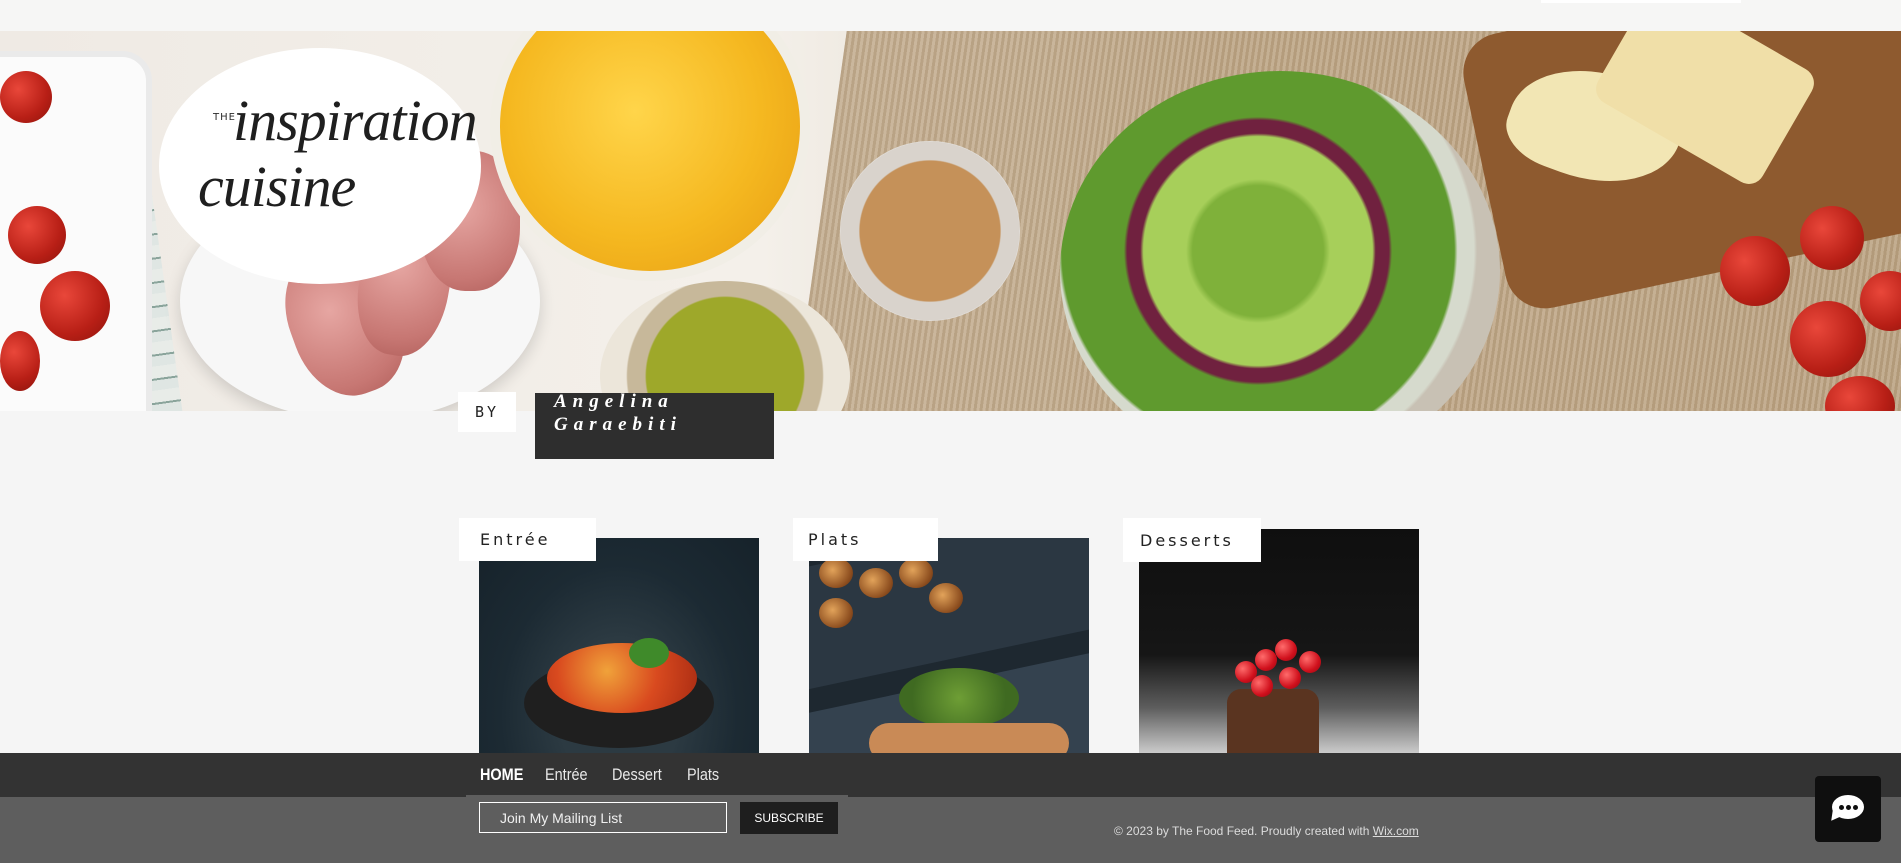 This screenshot has width=1901, height=863. Describe the element at coordinates (355, 120) in the screenshot. I see `logo-title-line1: inspiration` at that location.